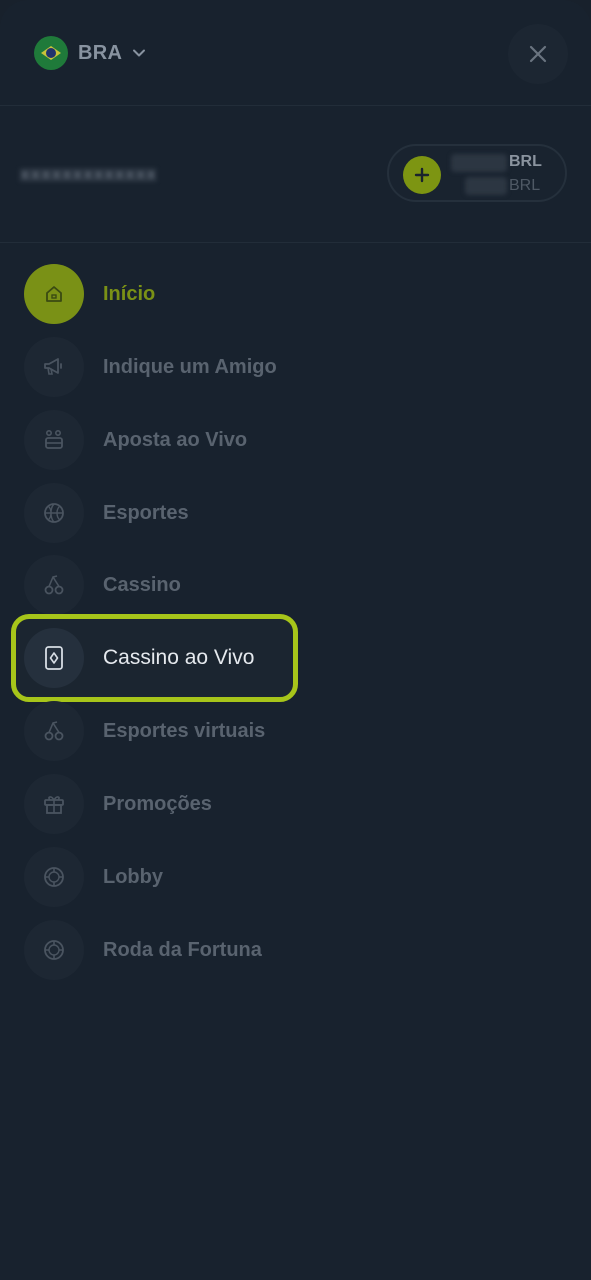 The height and width of the screenshot is (1280, 591). I want to click on menu-item-cassino: Cassino, so click(160, 585).